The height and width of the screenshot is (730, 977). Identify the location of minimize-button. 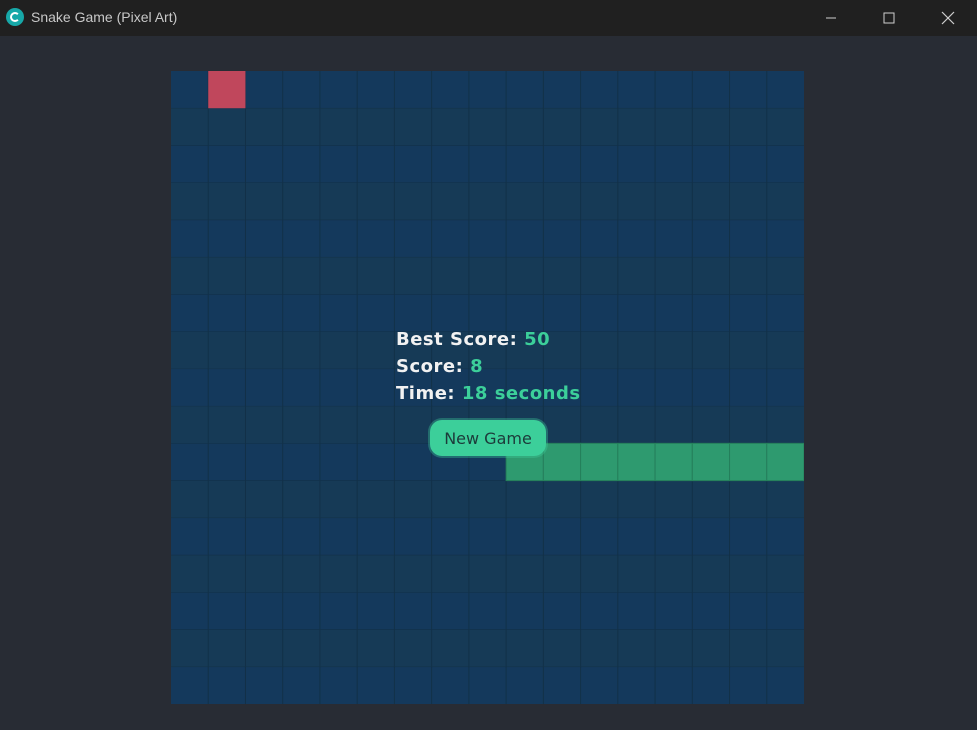
(831, 18).